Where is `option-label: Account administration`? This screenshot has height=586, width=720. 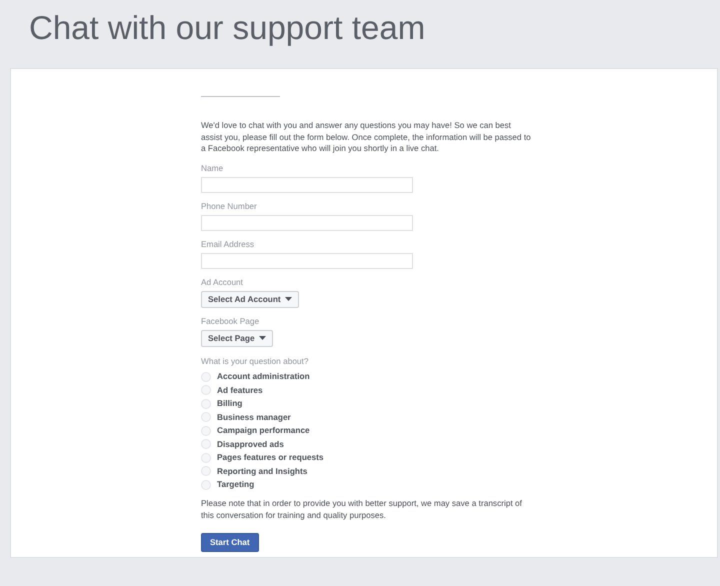 option-label: Account administration is located at coordinates (263, 376).